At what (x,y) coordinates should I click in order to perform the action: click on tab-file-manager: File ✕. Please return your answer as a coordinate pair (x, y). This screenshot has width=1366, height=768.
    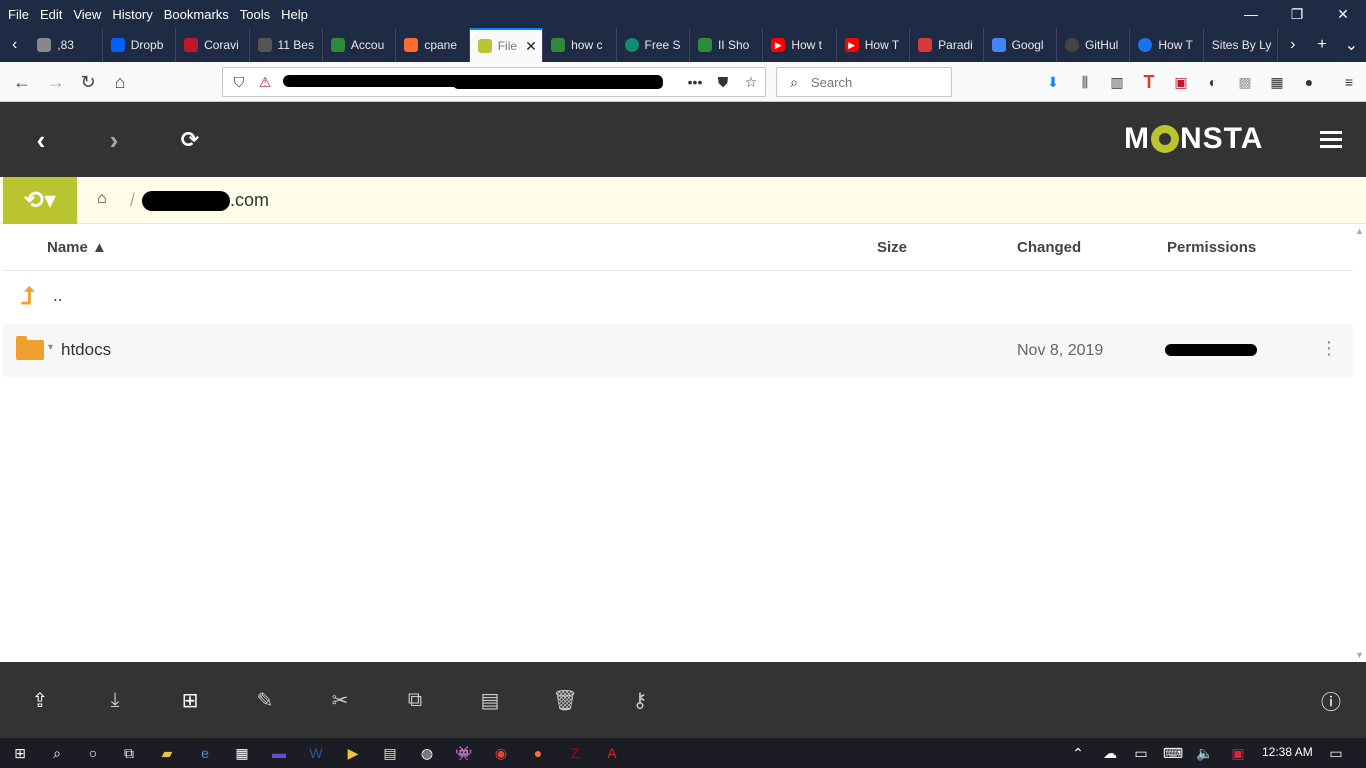
    Looking at the image, I should click on (506, 45).